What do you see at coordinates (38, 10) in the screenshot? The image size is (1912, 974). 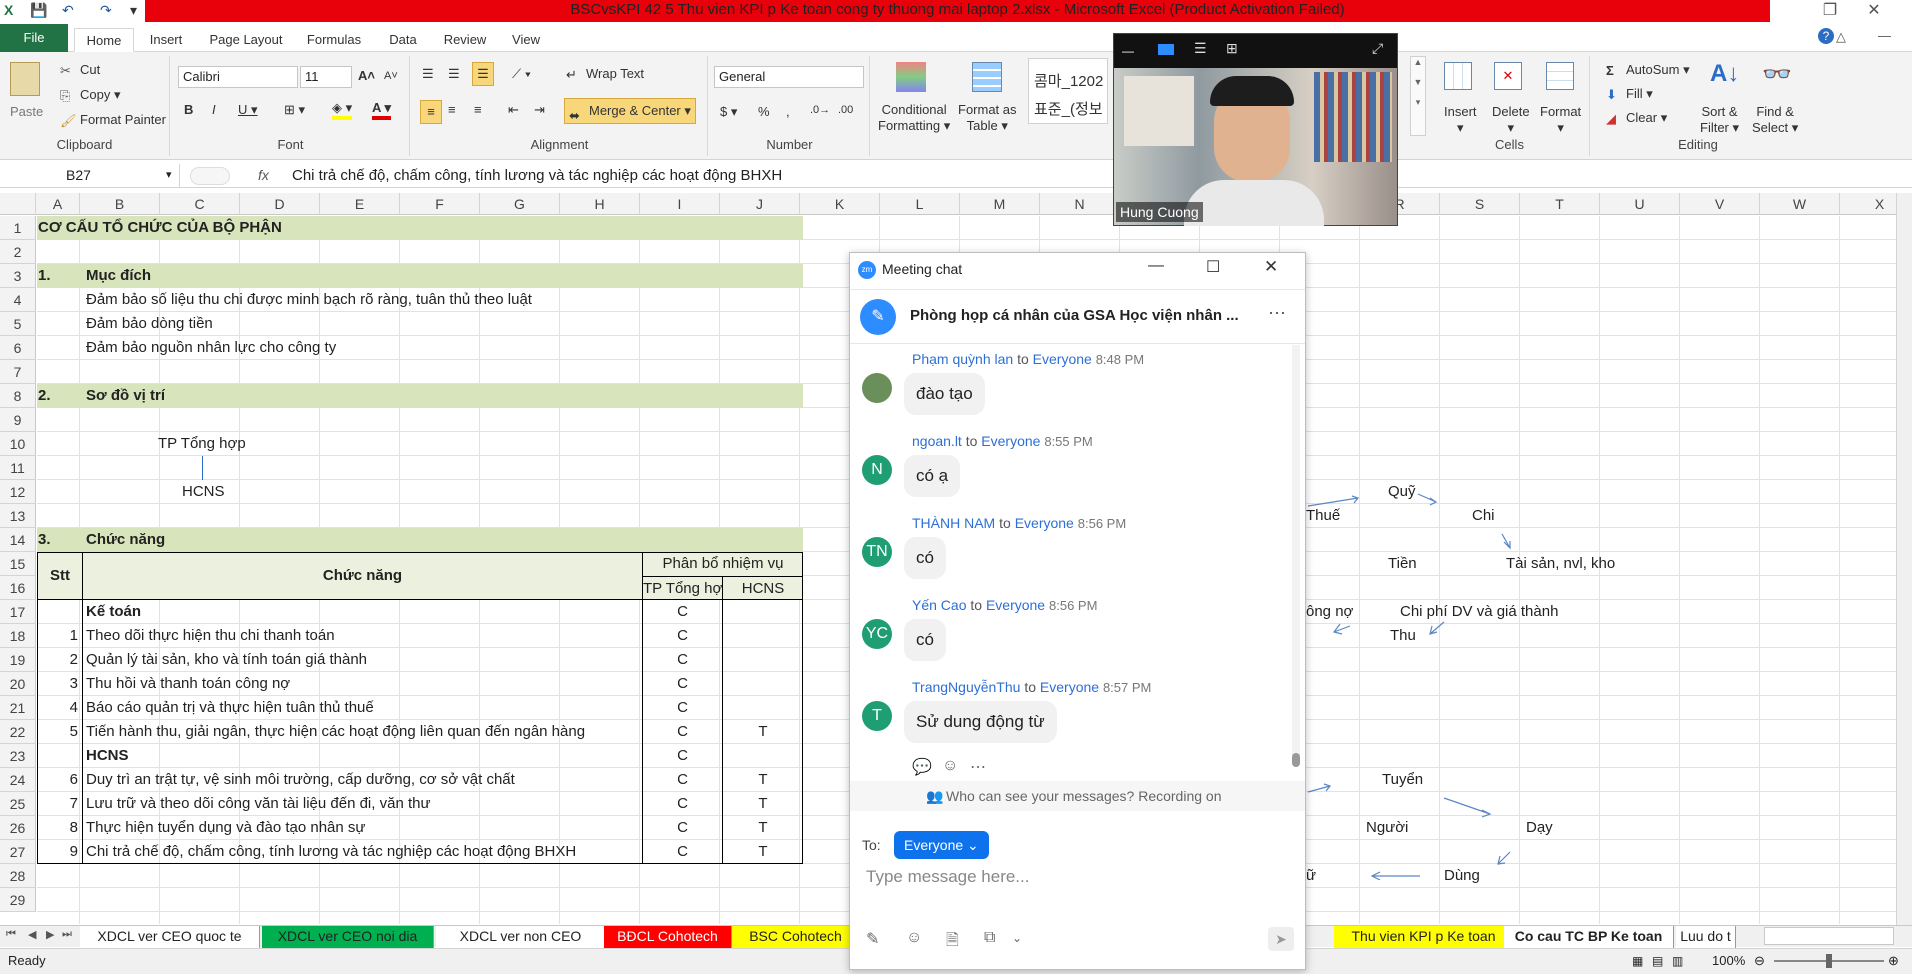 I see `save-icon: 💾` at bounding box center [38, 10].